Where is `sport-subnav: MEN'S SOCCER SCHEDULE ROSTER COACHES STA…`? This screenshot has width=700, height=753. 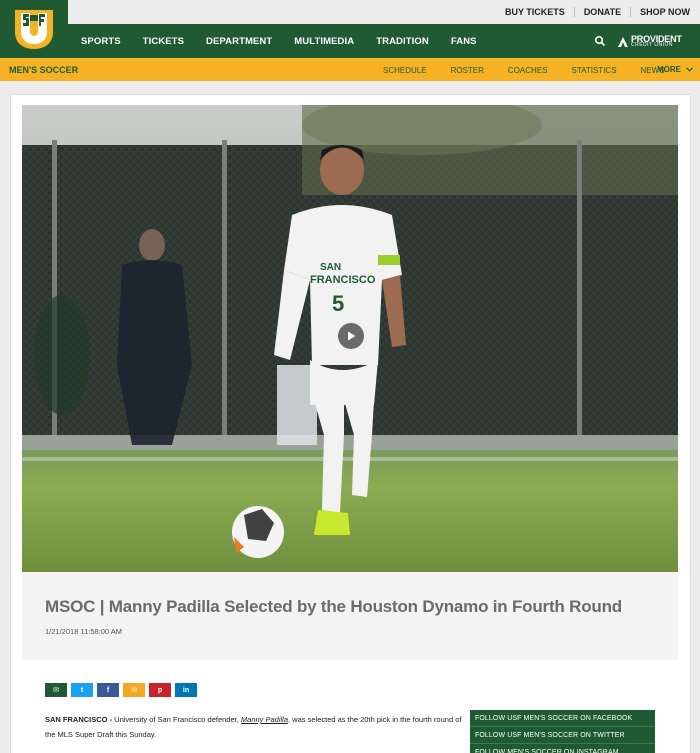 sport-subnav: MEN'S SOCCER SCHEDULE ROSTER COACHES STA… is located at coordinates (350, 69).